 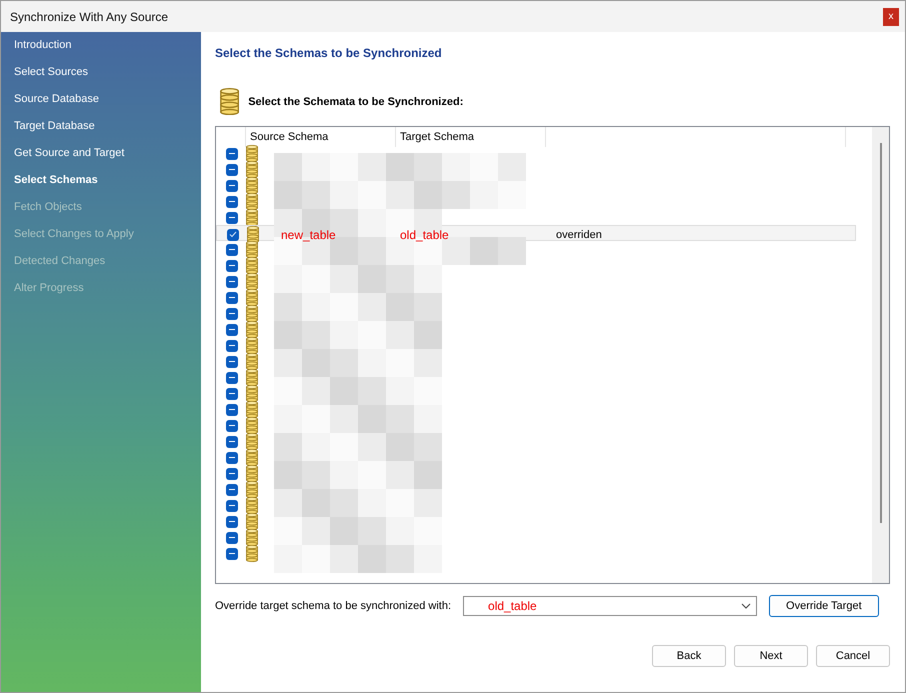 What do you see at coordinates (333, 606) in the screenshot?
I see `field-label: Override target schema to be synchronized with:` at bounding box center [333, 606].